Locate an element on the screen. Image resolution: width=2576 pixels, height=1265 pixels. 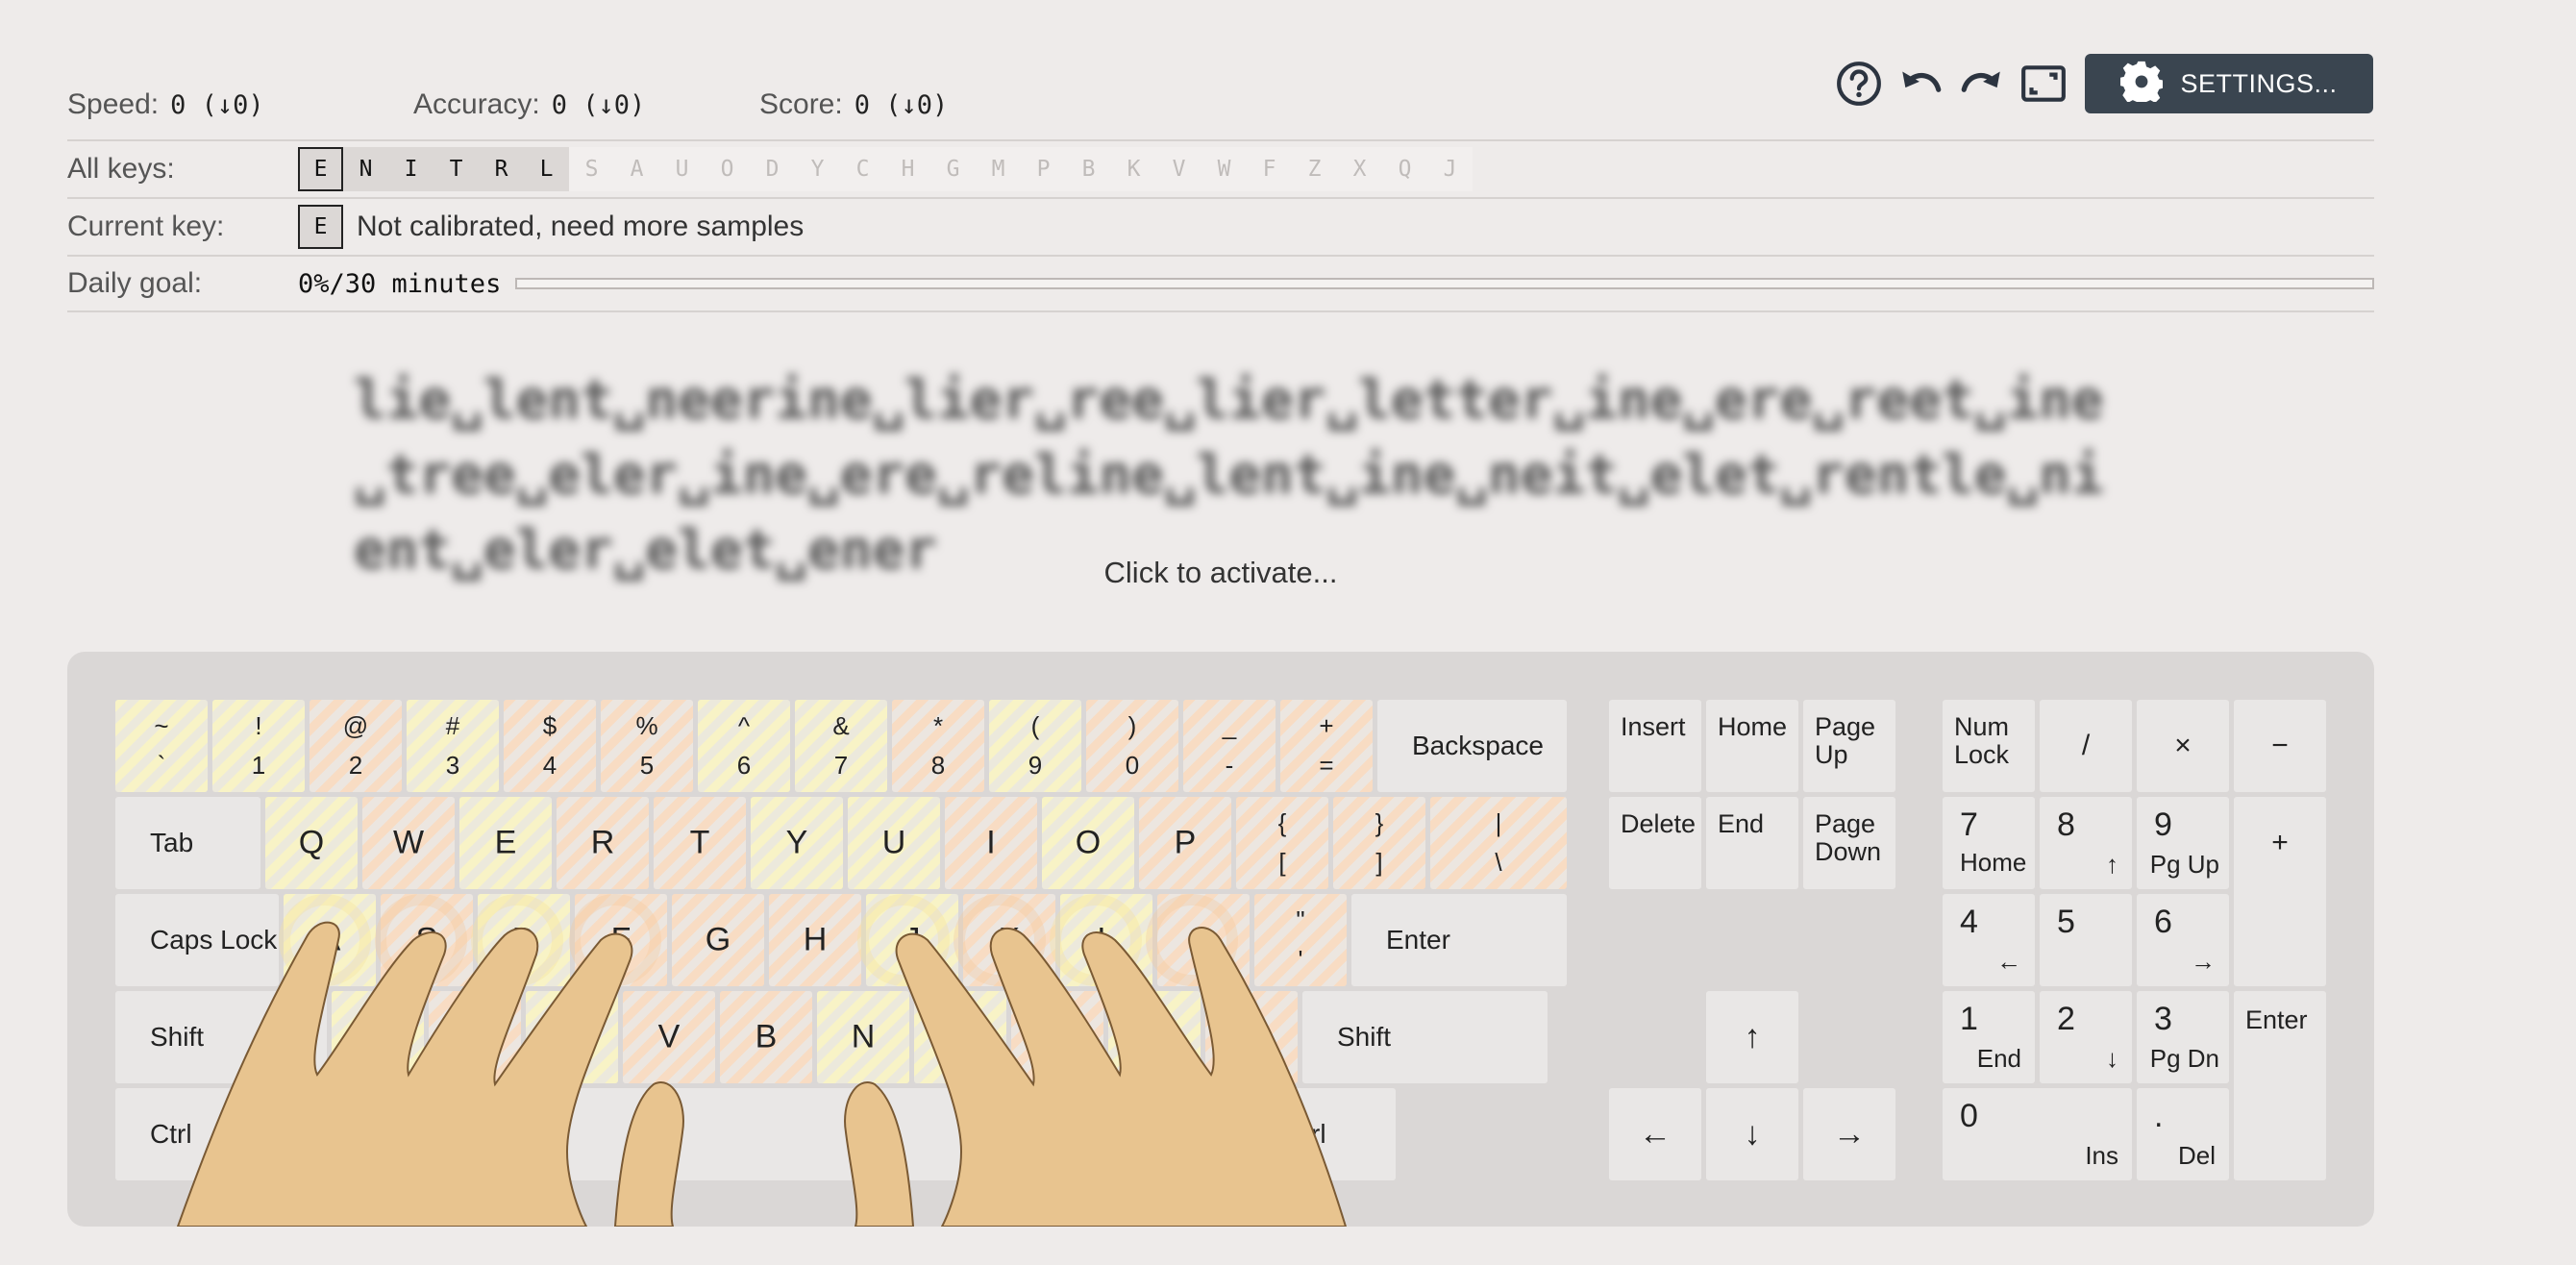
key-backspace: Backspace is located at coordinates (1472, 746).